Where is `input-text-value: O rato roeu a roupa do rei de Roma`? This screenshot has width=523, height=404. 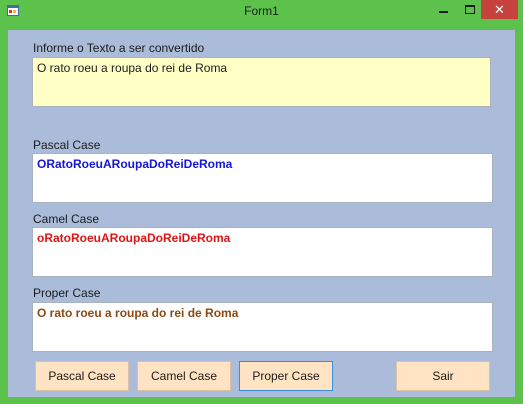 input-text-value: O rato roeu a roupa do rei de Roma is located at coordinates (132, 68).